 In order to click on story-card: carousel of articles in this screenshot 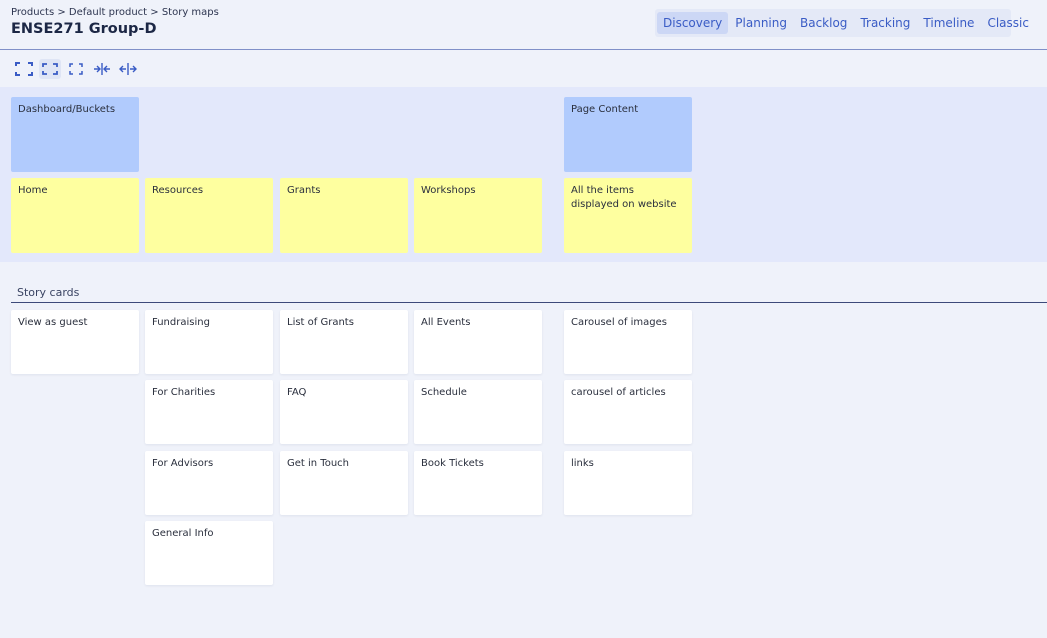, I will do `click(628, 412)`.